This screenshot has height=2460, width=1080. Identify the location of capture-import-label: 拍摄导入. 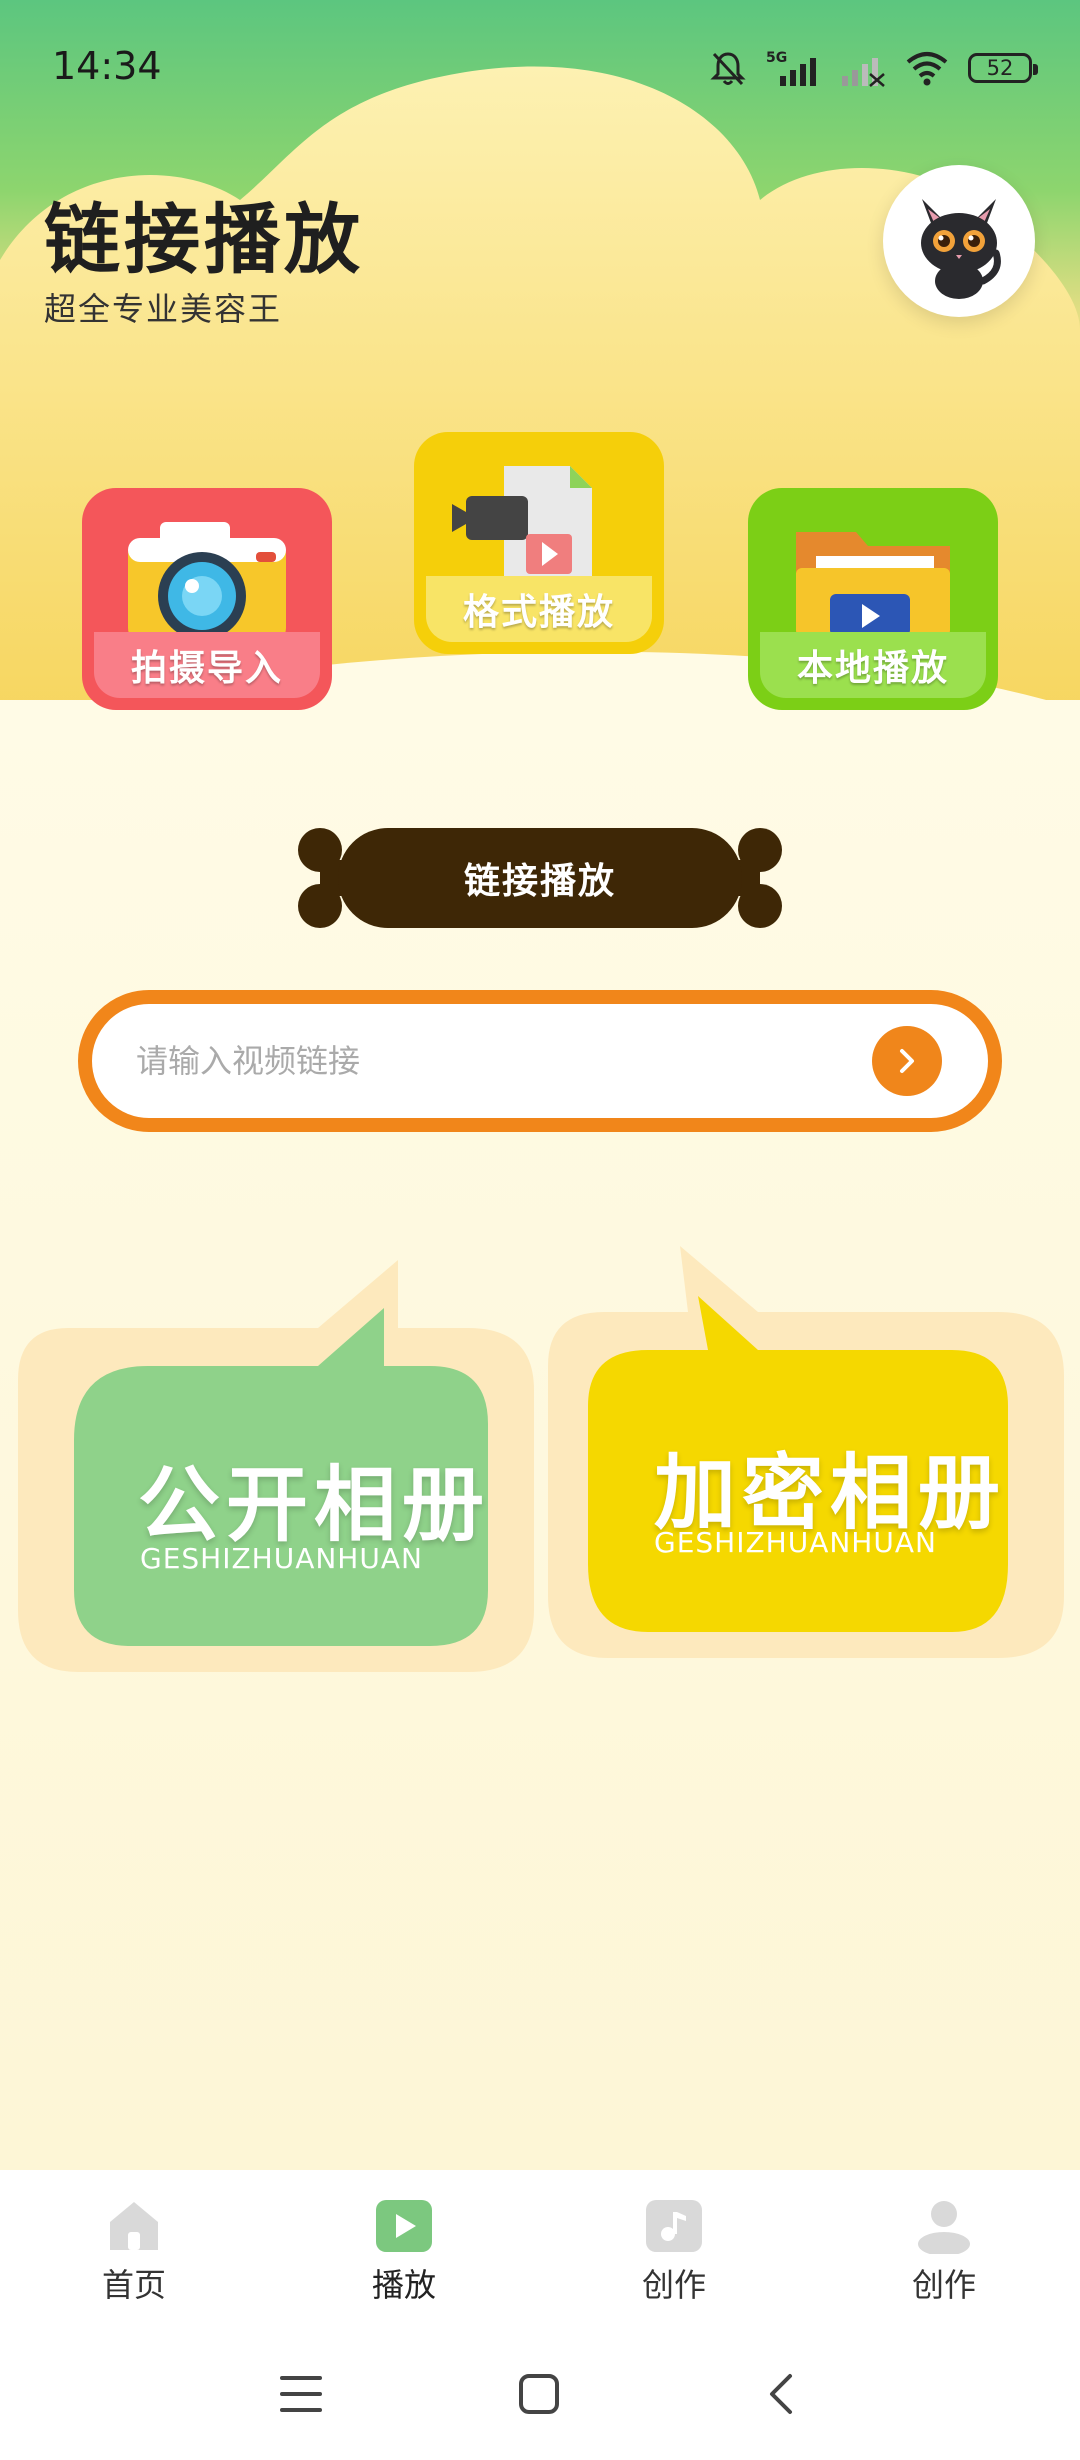
(207, 665).